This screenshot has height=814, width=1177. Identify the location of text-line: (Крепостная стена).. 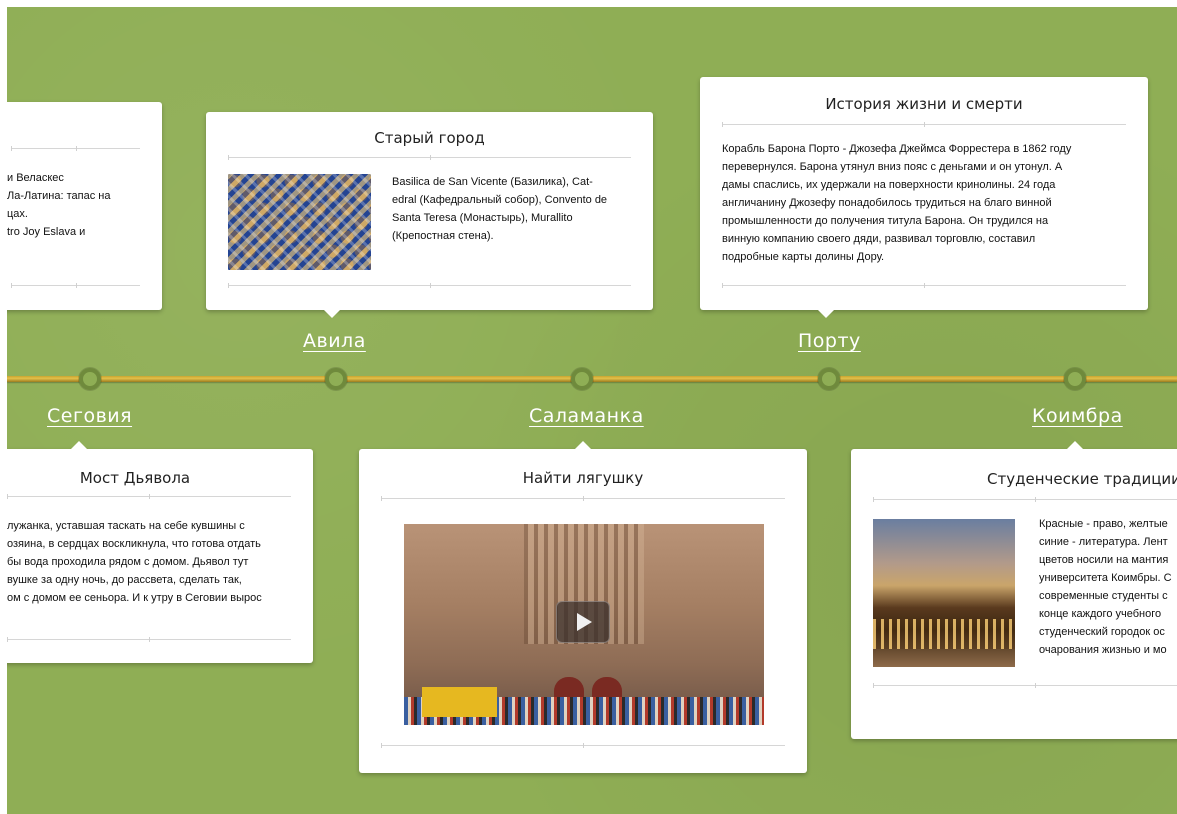
(443, 236).